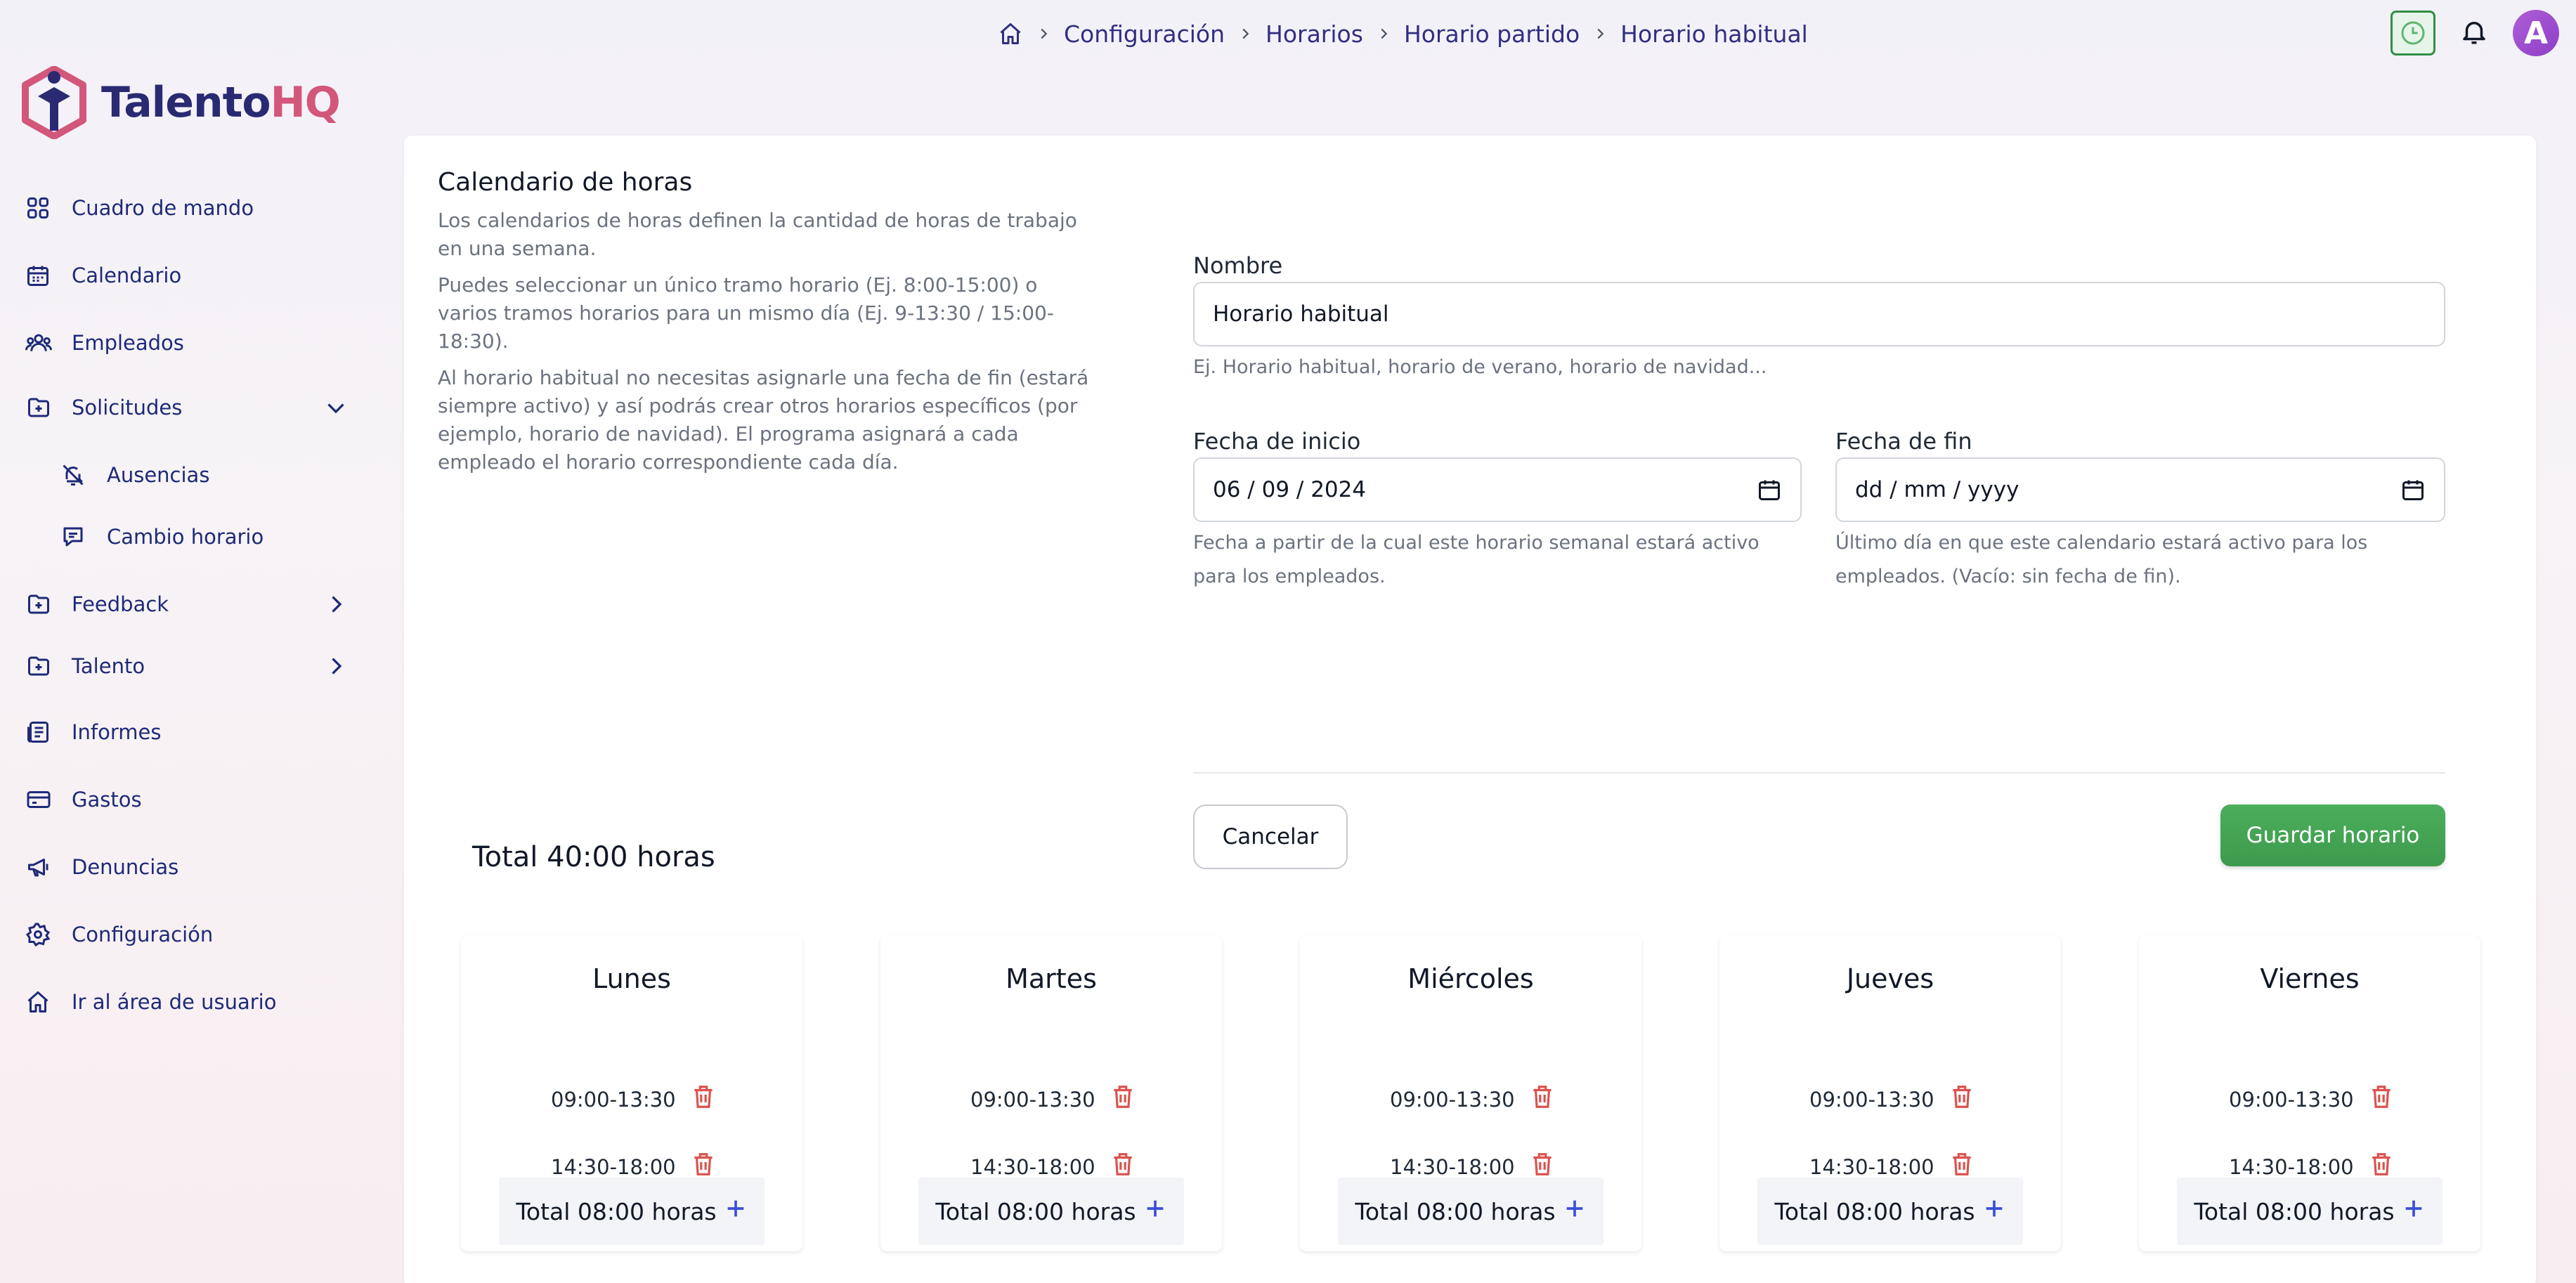 This screenshot has width=2576, height=1283. What do you see at coordinates (336, 410) in the screenshot?
I see `chevron-down-icon` at bounding box center [336, 410].